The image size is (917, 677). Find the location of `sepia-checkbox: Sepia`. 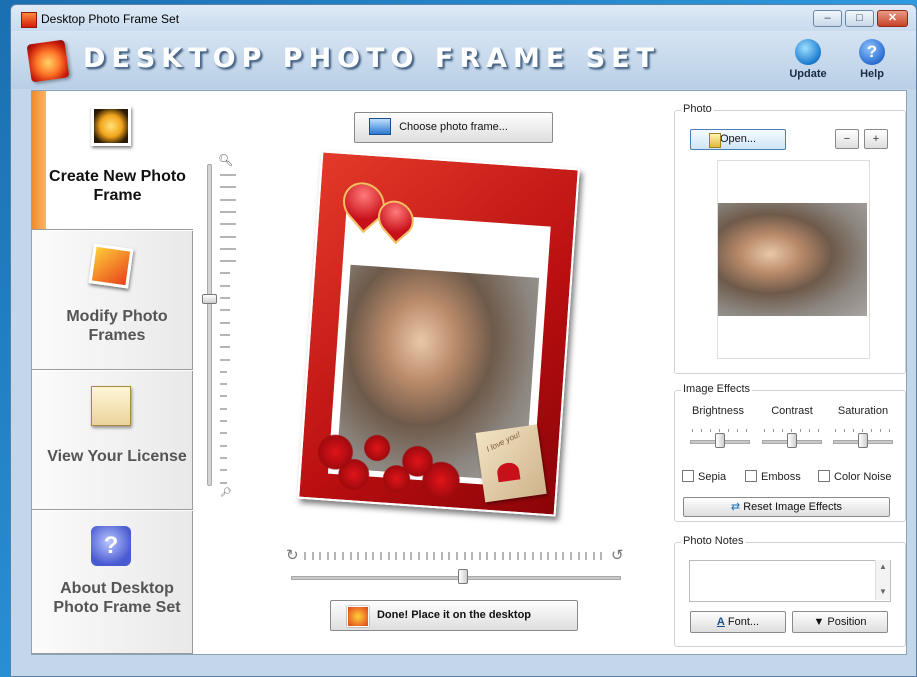

sepia-checkbox: Sepia is located at coordinates (704, 476).